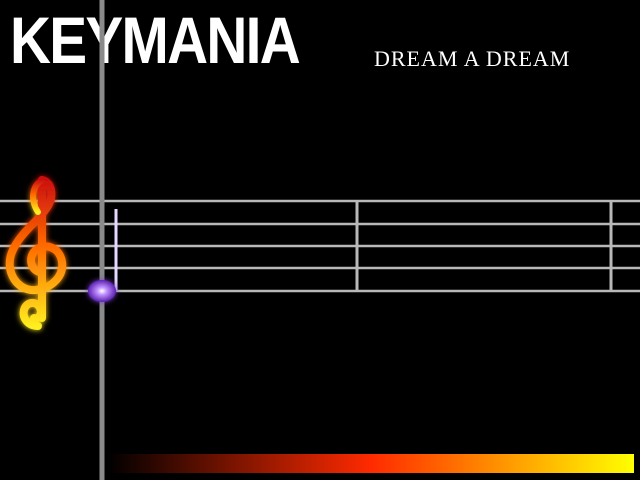 Image resolution: width=640 pixels, height=480 pixels. What do you see at coordinates (102, 291) in the screenshot?
I see `note-head` at bounding box center [102, 291].